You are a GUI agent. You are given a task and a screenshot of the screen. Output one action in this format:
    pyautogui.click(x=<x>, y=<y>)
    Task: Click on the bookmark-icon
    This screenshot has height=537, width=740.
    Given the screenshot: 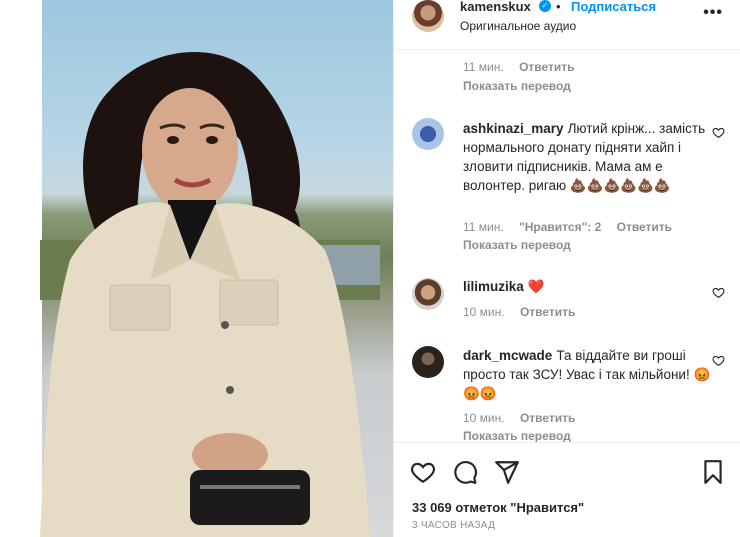 What is the action you would take?
    pyautogui.click(x=713, y=472)
    